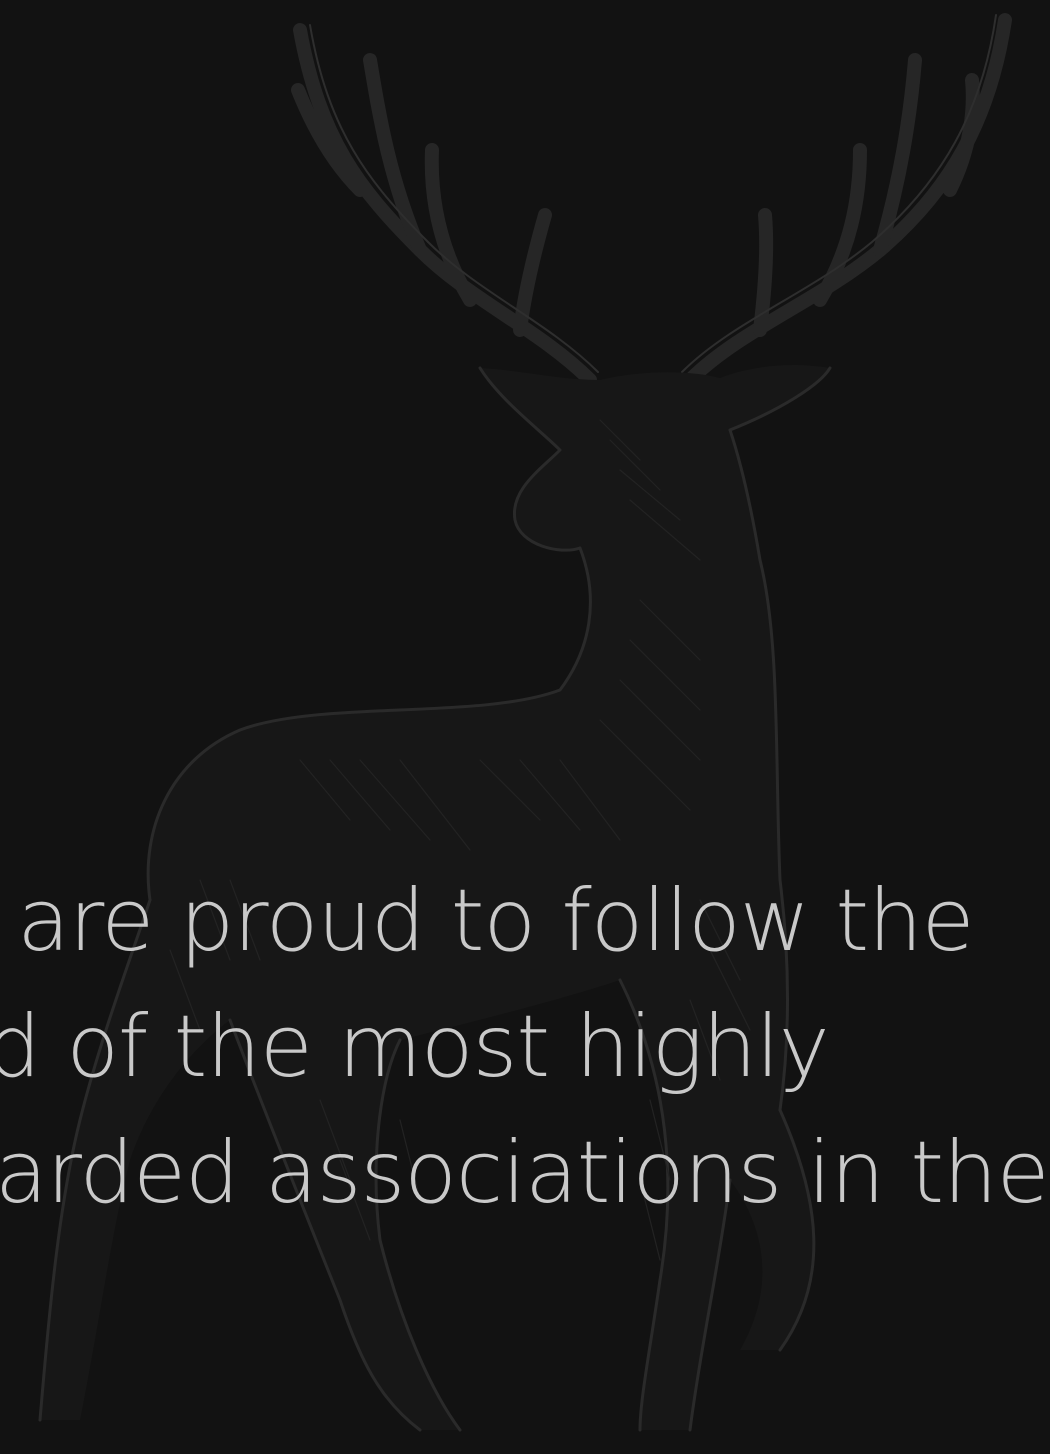 The image size is (1050, 1454). What do you see at coordinates (846, 200) in the screenshot?
I see `right-antler` at bounding box center [846, 200].